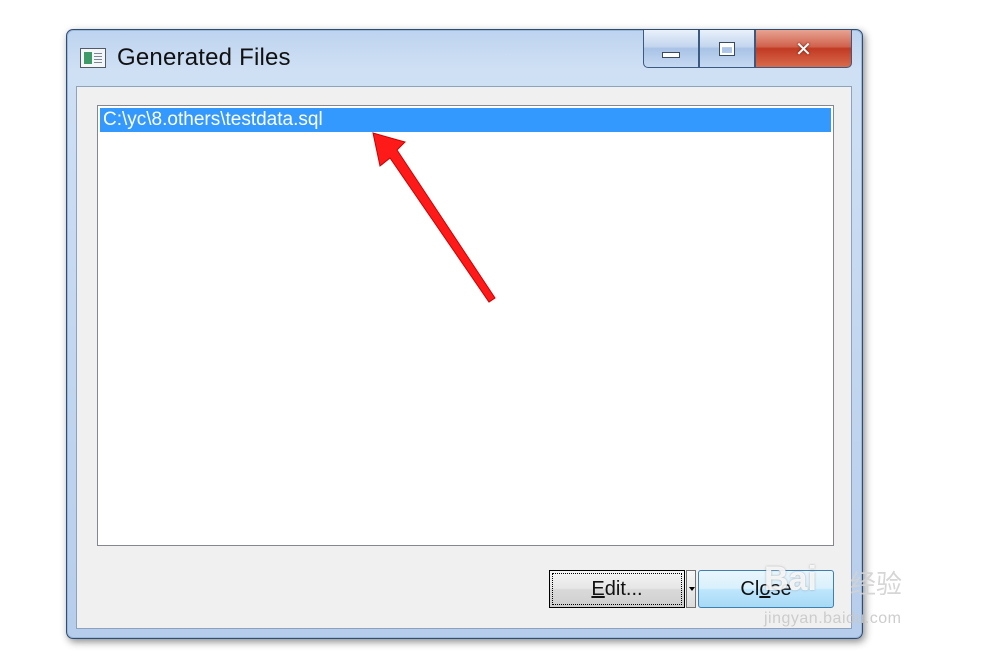 This screenshot has height=656, width=996. Describe the element at coordinates (671, 49) in the screenshot. I see `minimize-button` at that location.